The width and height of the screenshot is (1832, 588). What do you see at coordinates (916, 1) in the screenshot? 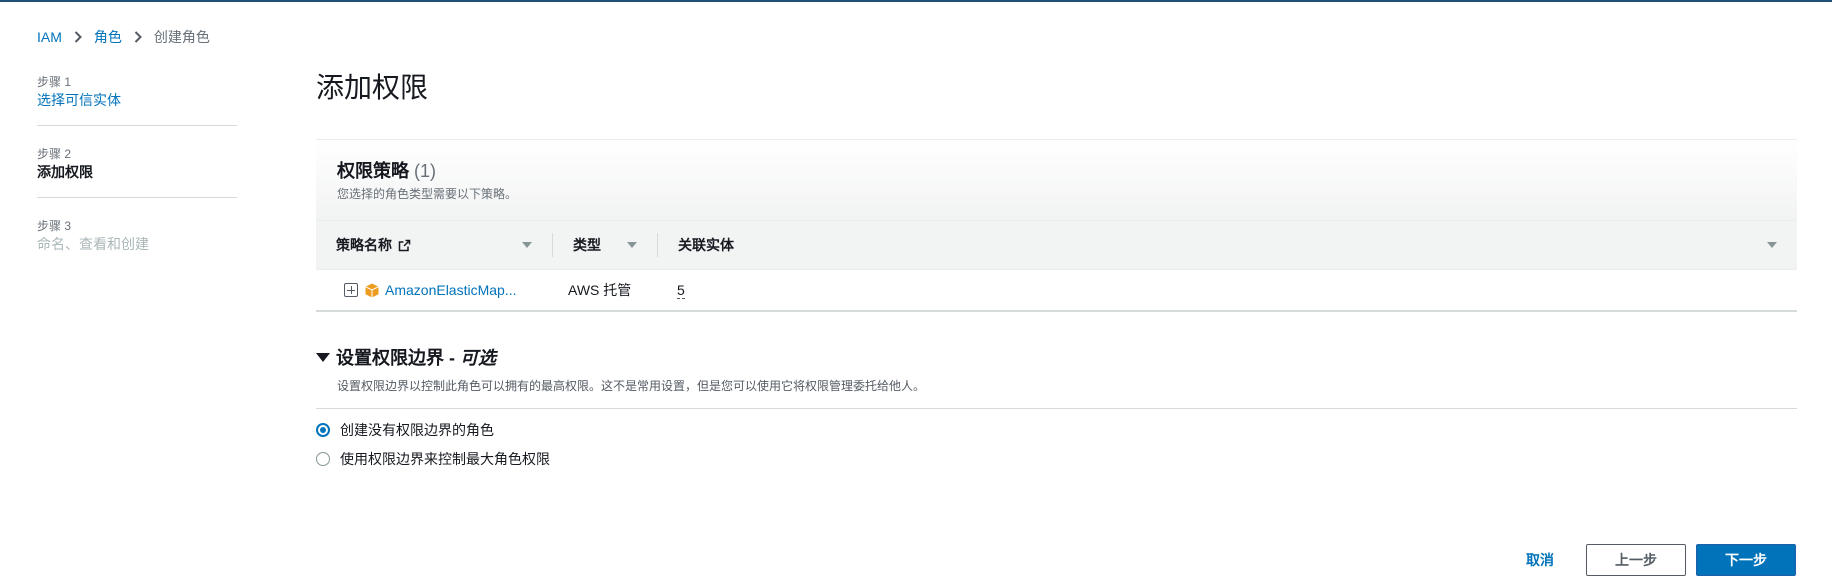
I see `top-border` at bounding box center [916, 1].